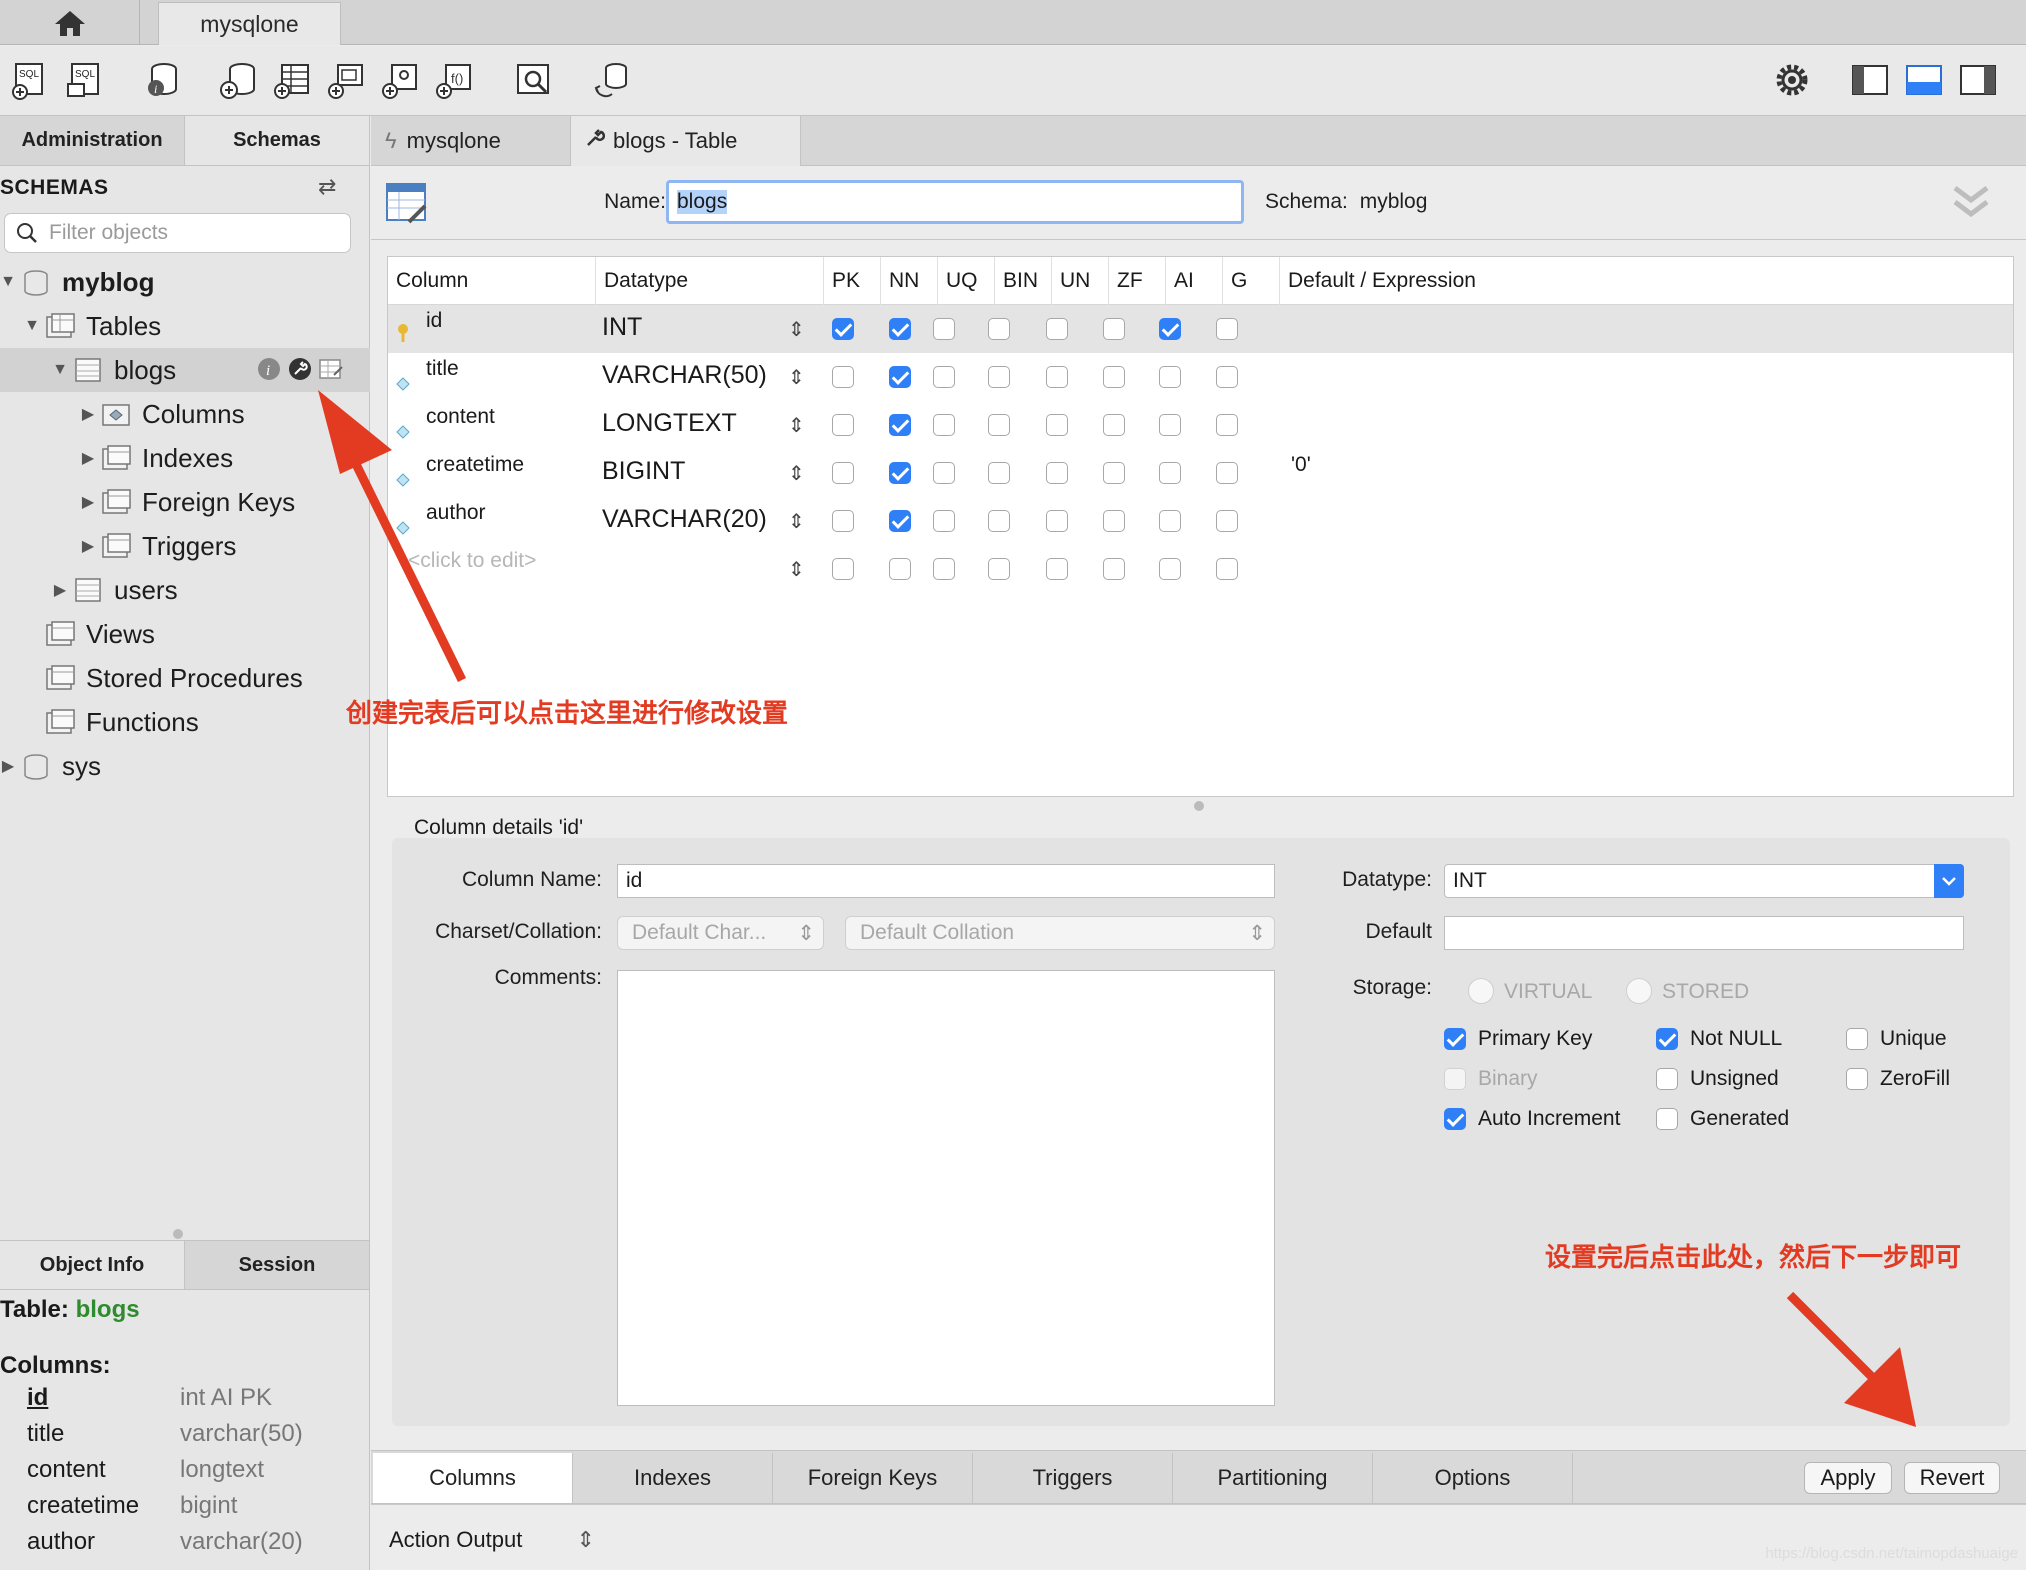 The image size is (2026, 1570). I want to click on collapse-chevron-icon, so click(1971, 204).